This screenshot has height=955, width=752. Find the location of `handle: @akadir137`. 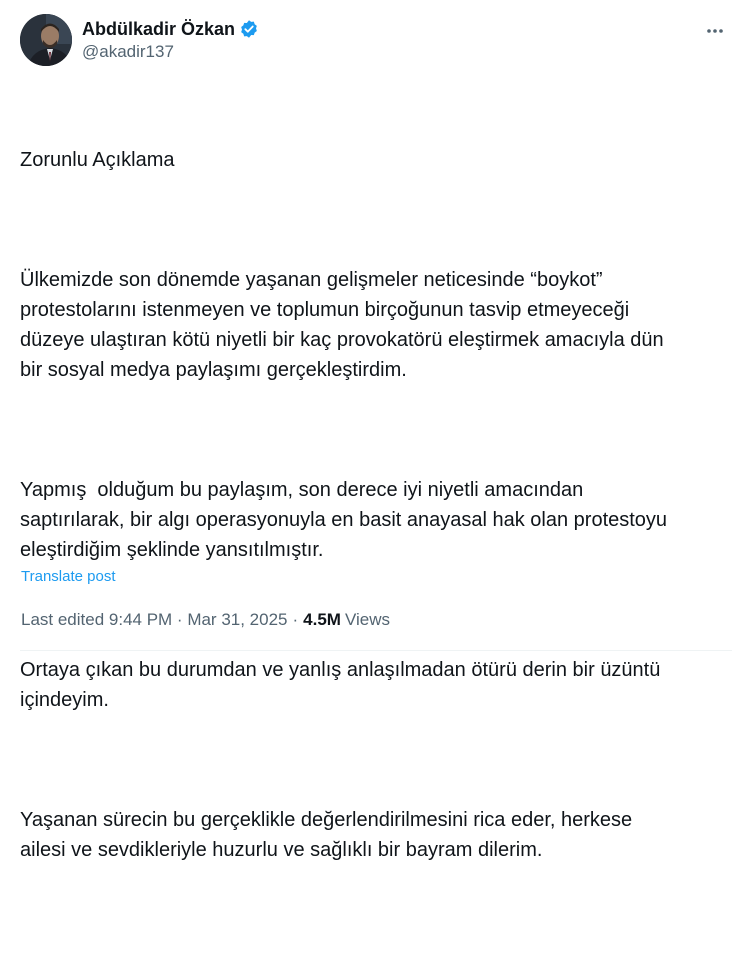

handle: @akadir137 is located at coordinates (170, 52).